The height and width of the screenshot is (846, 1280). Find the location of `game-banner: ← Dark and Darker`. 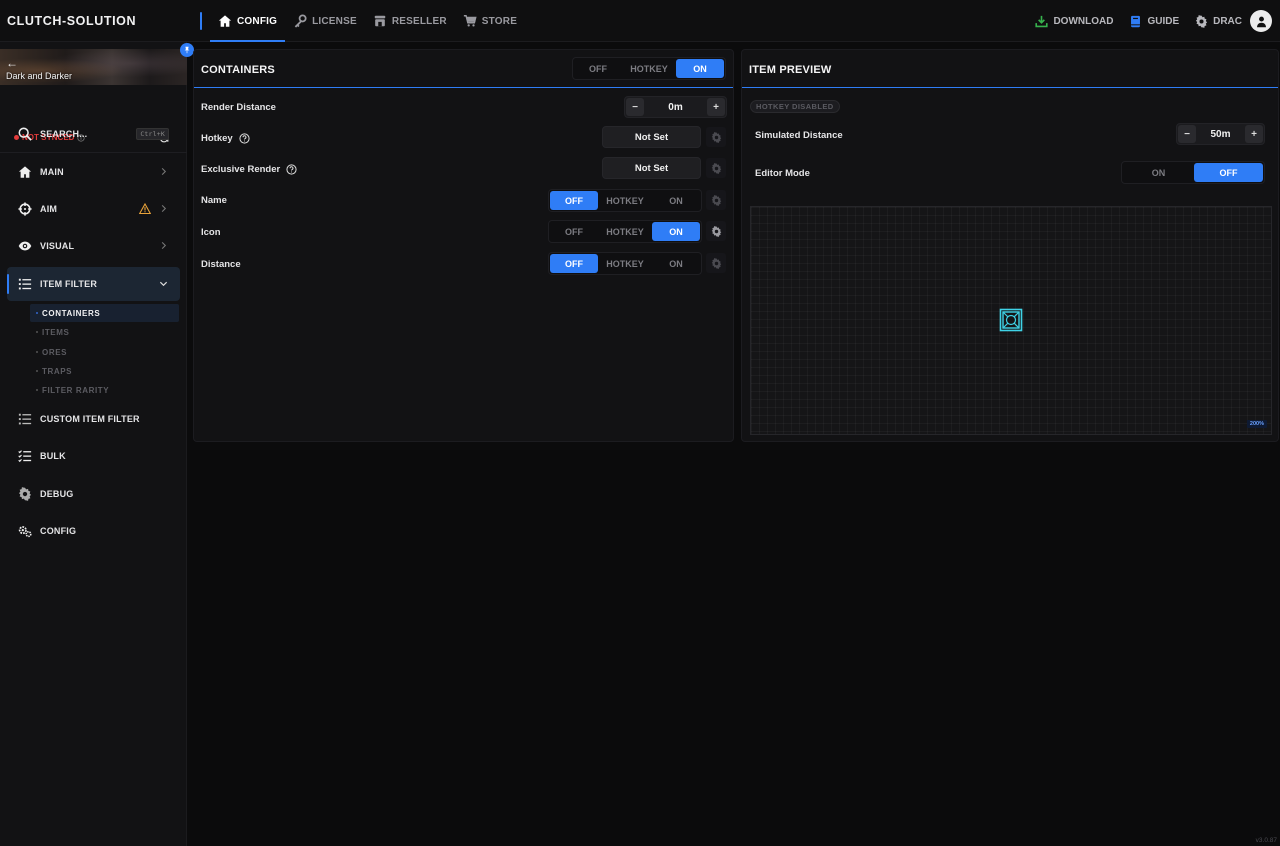

game-banner: ← Dark and Darker is located at coordinates (93, 67).